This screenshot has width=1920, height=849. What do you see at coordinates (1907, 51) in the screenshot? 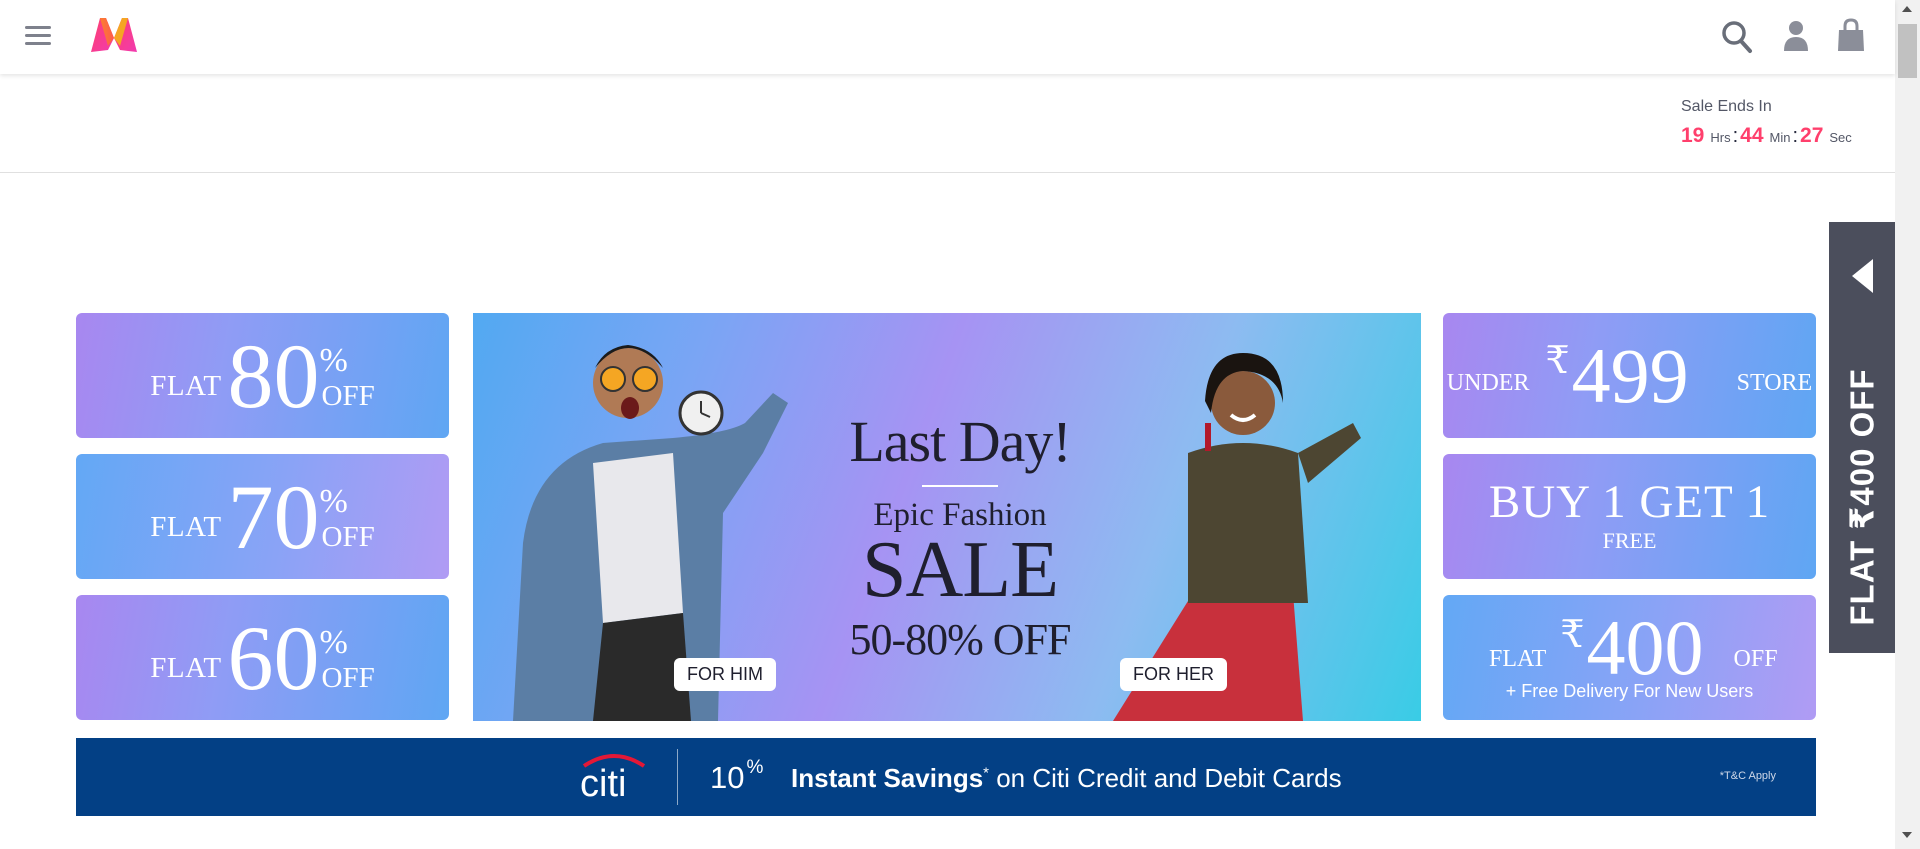
I see `scroll-thumb` at bounding box center [1907, 51].